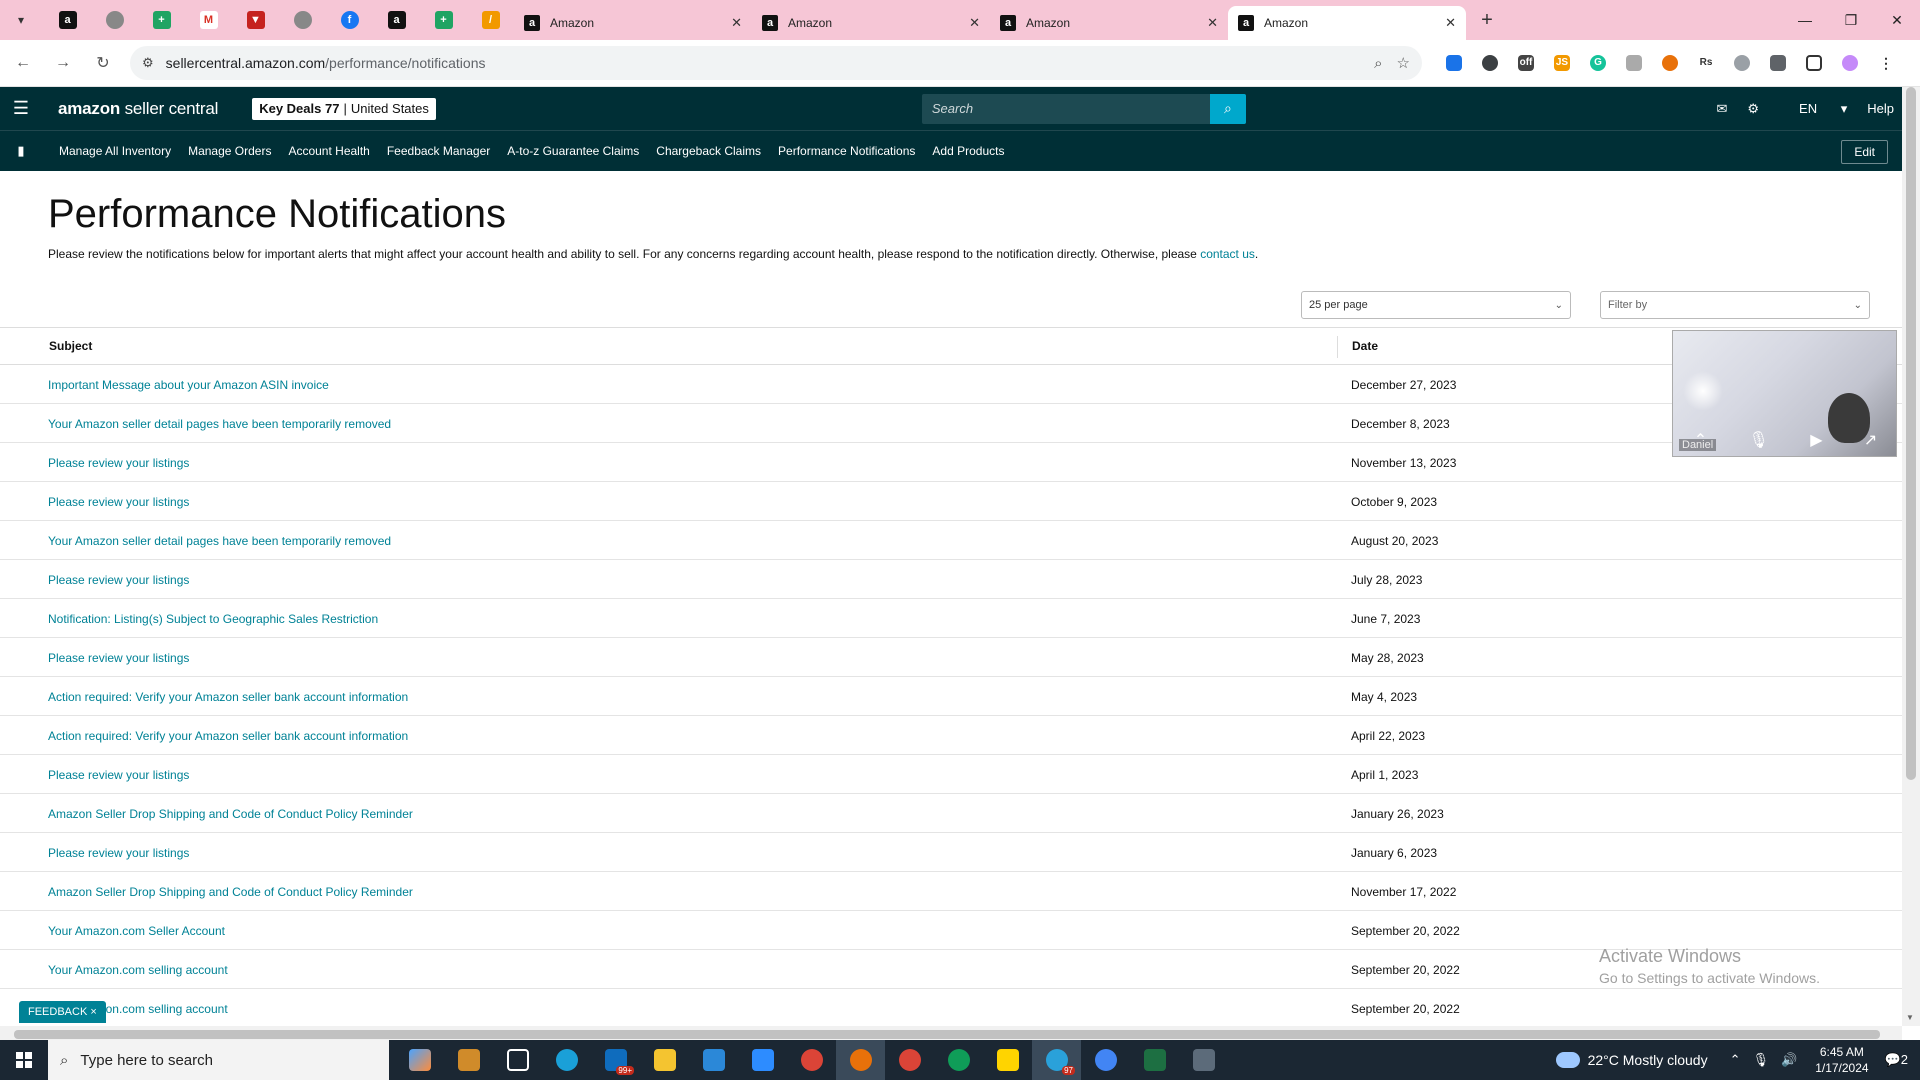 This screenshot has height=1080, width=1920. Describe the element at coordinates (1203, 1060) in the screenshot. I see `taskbar-calculator` at that location.